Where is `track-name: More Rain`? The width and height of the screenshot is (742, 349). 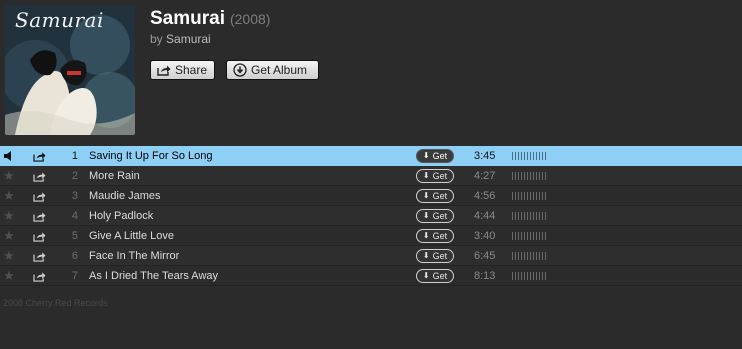 track-name: More Rain is located at coordinates (244, 176).